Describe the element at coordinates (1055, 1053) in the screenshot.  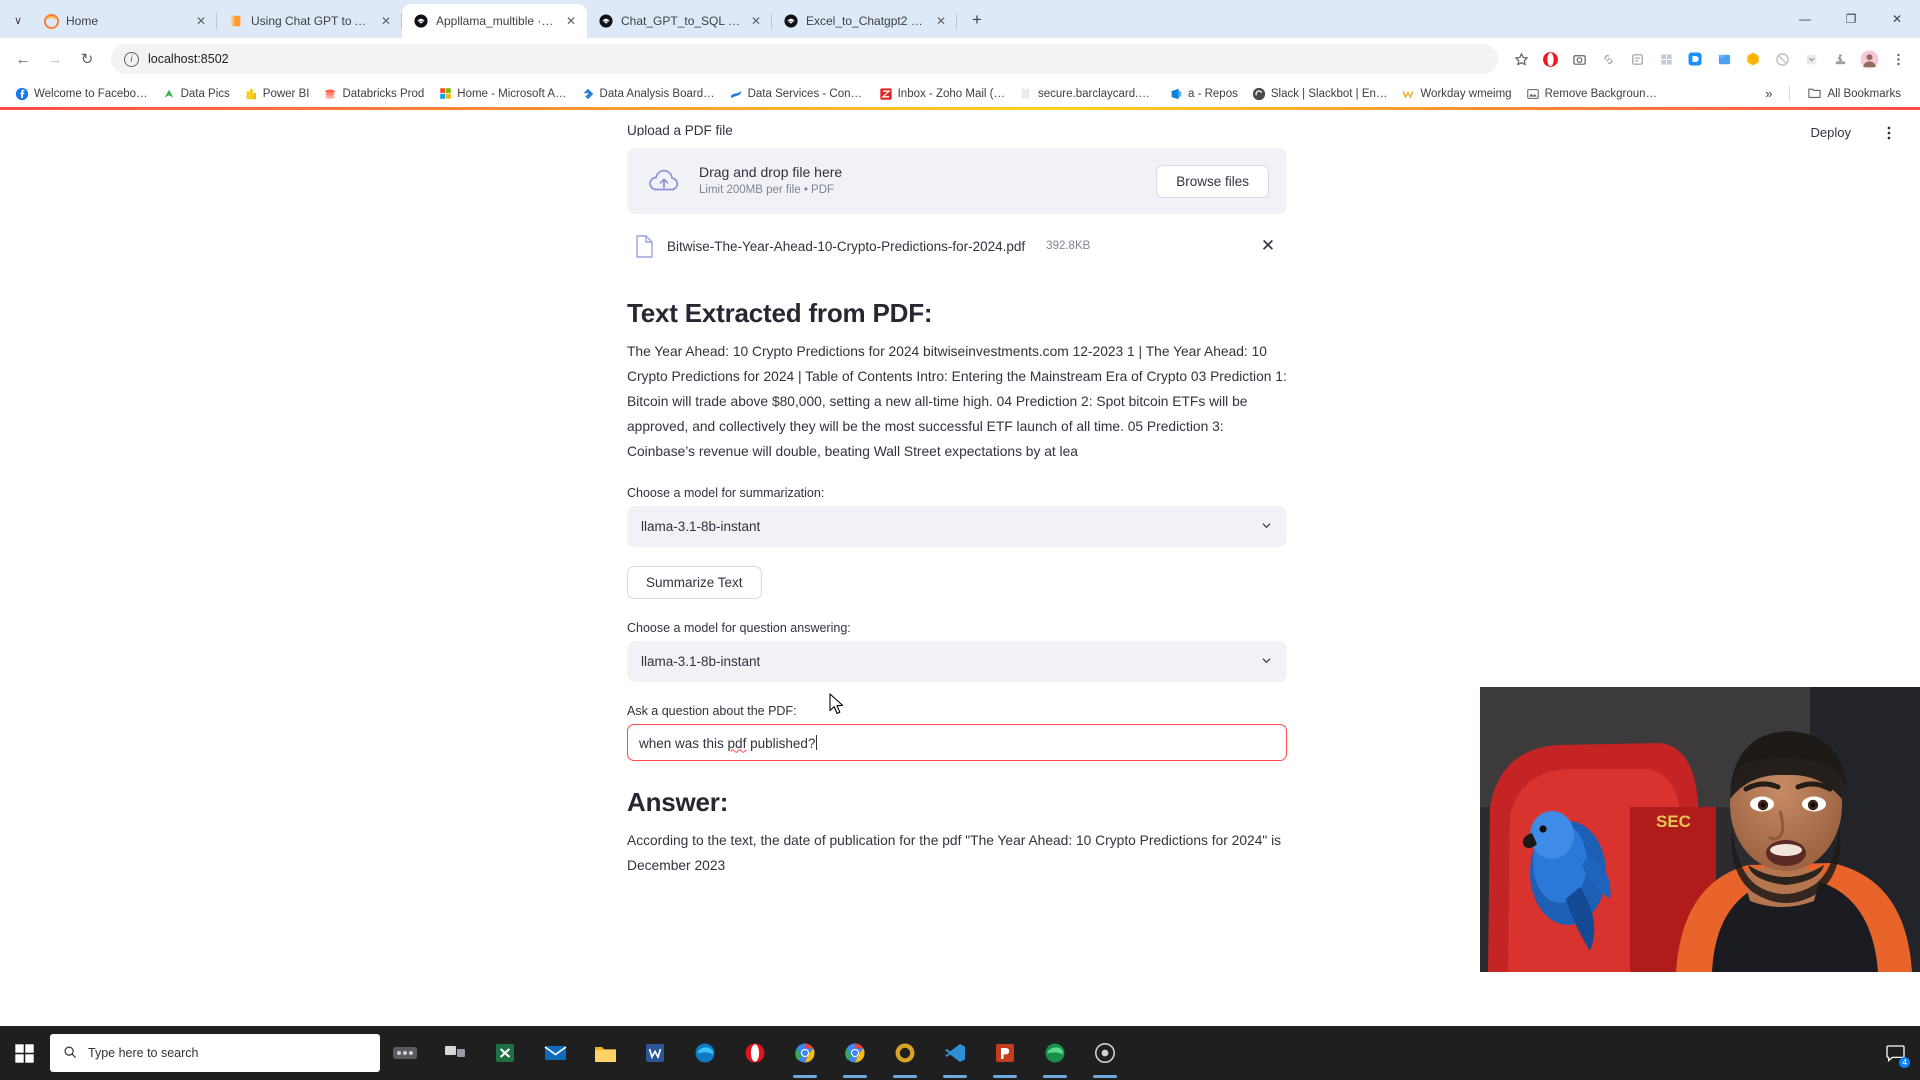
I see `taskbar-app-edge2-icon` at that location.